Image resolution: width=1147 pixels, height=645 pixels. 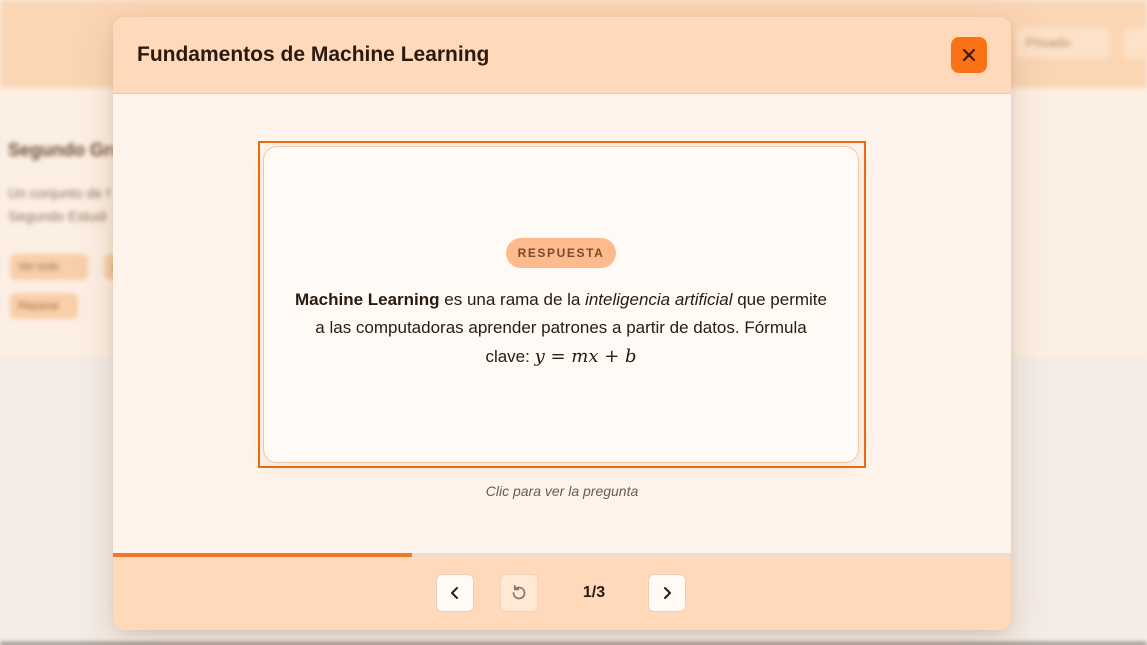 I want to click on modal-footer: 1/3, so click(x=562, y=593).